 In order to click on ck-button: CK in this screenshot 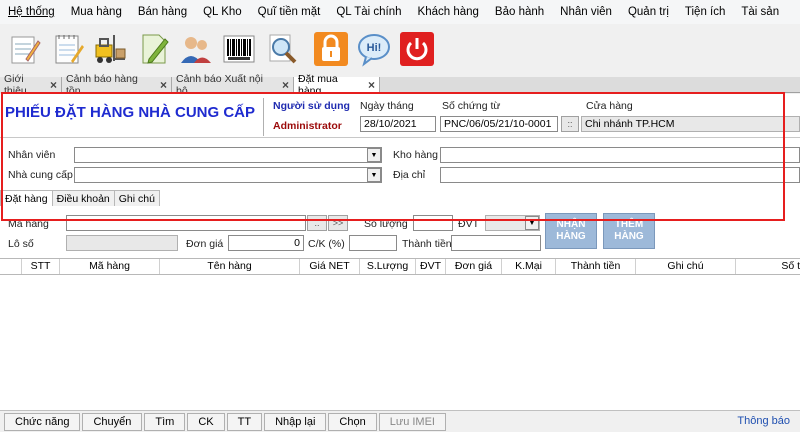, I will do `click(206, 421)`.